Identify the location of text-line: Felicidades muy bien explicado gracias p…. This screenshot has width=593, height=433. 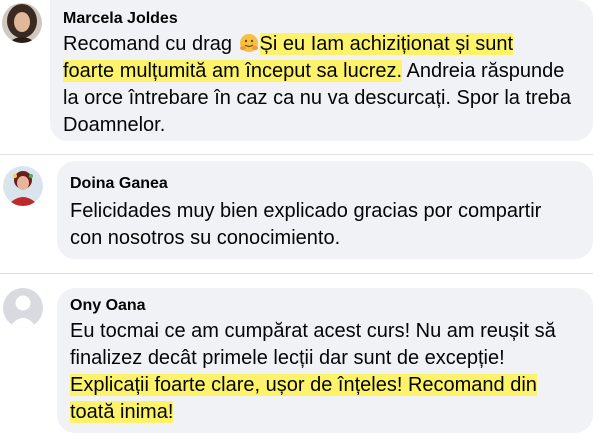
(306, 211).